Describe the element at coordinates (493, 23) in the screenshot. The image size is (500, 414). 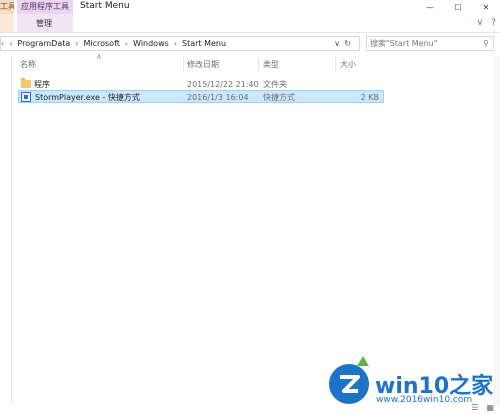
I see `help-icon: ?` at that location.